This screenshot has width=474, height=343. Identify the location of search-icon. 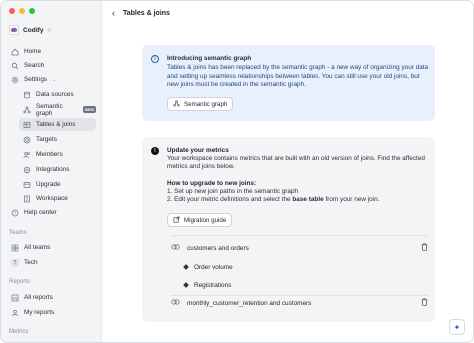
(15, 66).